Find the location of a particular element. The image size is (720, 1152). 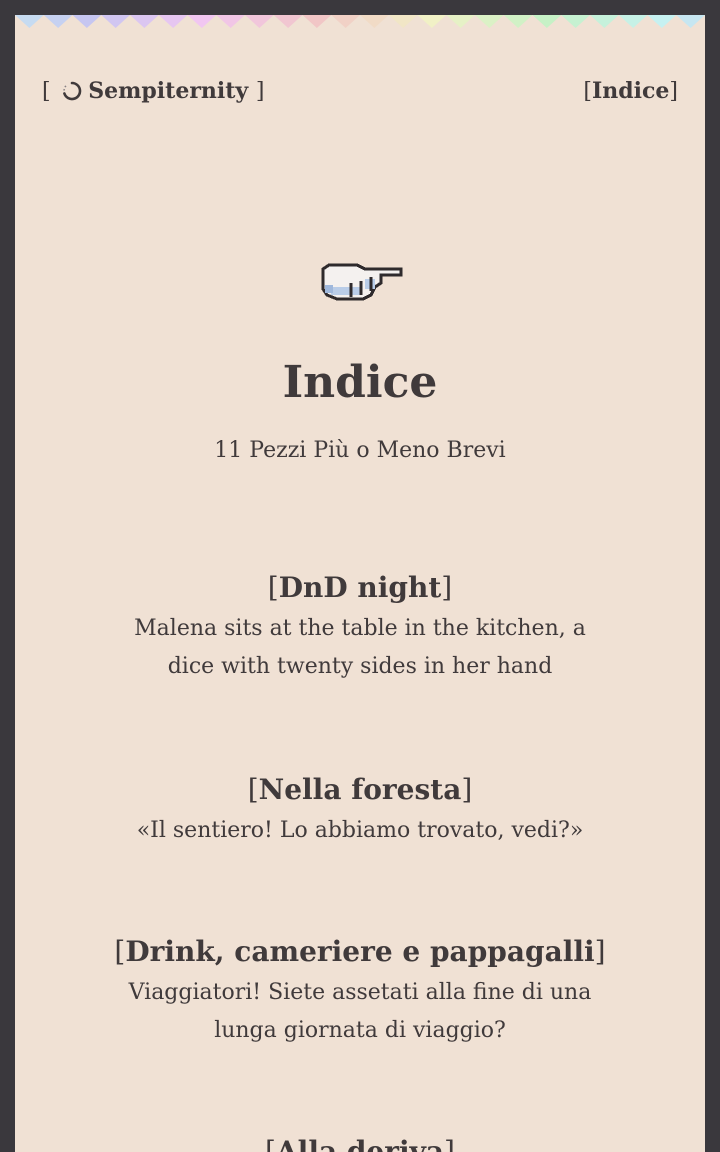

entry-title-link: [DnD night] is located at coordinates (360, 588).